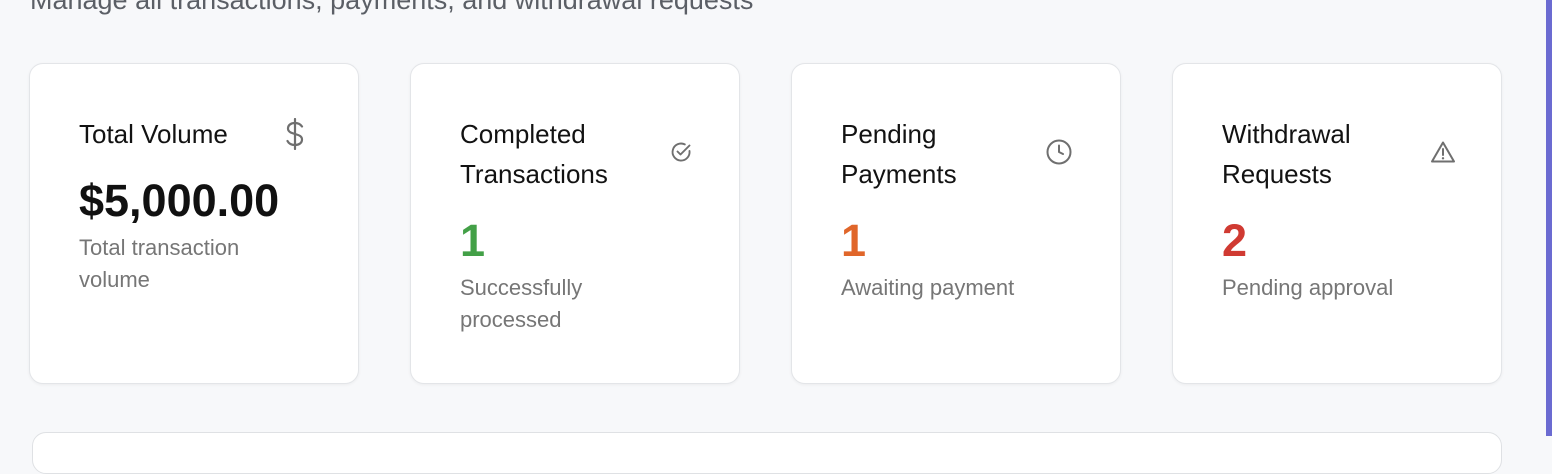  Describe the element at coordinates (1059, 152) in the screenshot. I see `clock-icon` at that location.